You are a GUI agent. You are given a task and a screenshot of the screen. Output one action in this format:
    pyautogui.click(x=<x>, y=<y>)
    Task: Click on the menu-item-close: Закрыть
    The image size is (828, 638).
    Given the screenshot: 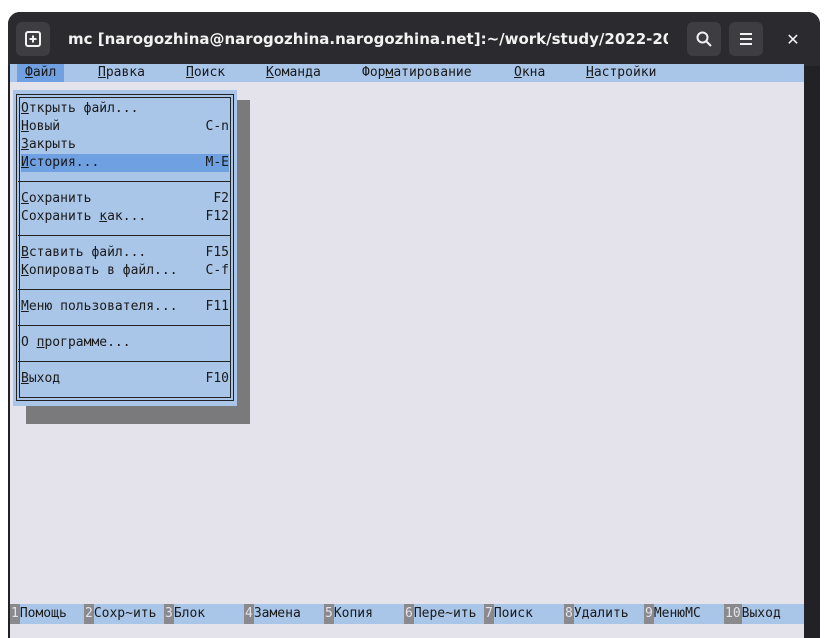 What is the action you would take?
    pyautogui.click(x=125, y=145)
    